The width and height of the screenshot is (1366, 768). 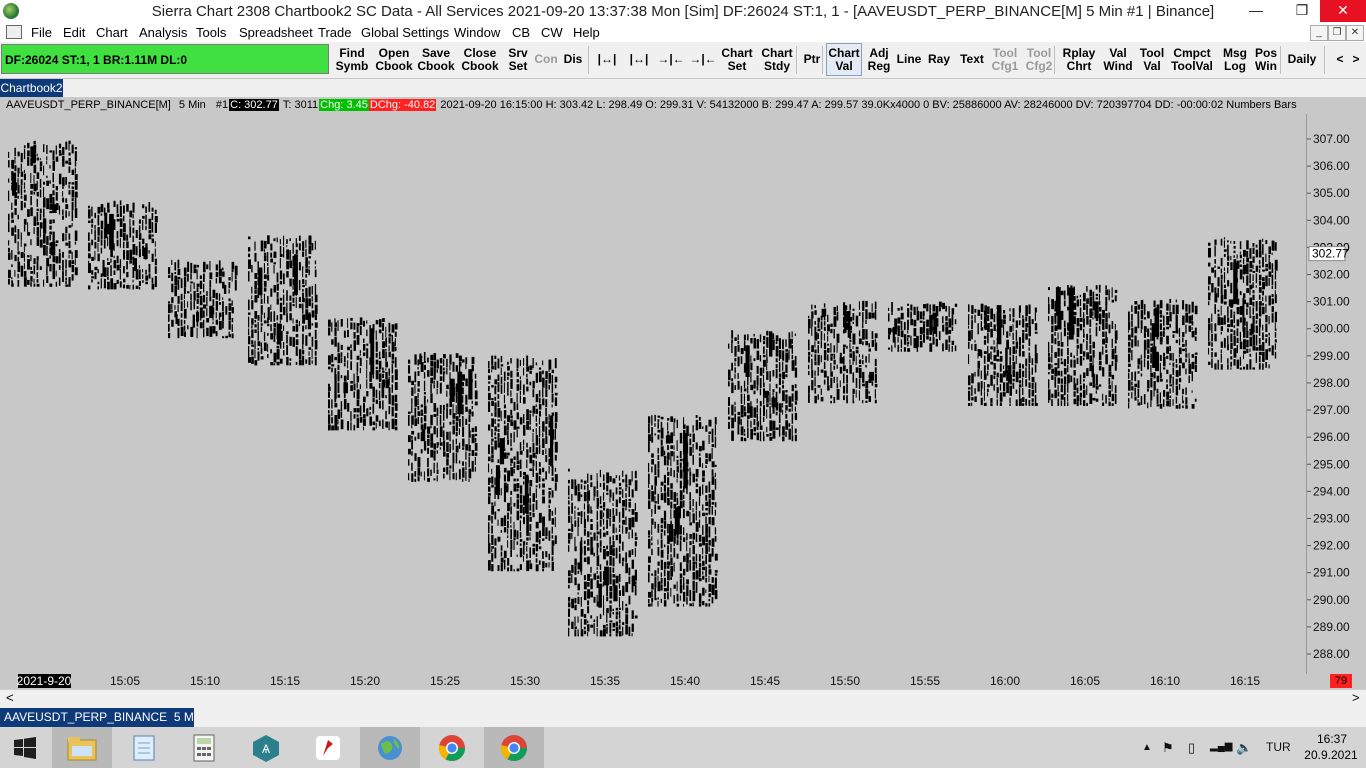 What do you see at coordinates (925, 681) in the screenshot?
I see `time-tick-label: 15:55` at bounding box center [925, 681].